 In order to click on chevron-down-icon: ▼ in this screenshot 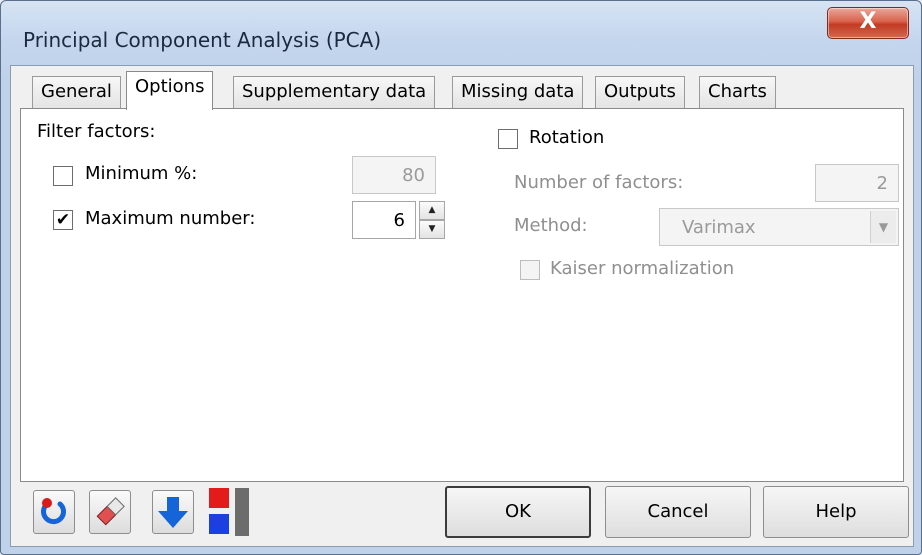, I will do `click(883, 227)`.